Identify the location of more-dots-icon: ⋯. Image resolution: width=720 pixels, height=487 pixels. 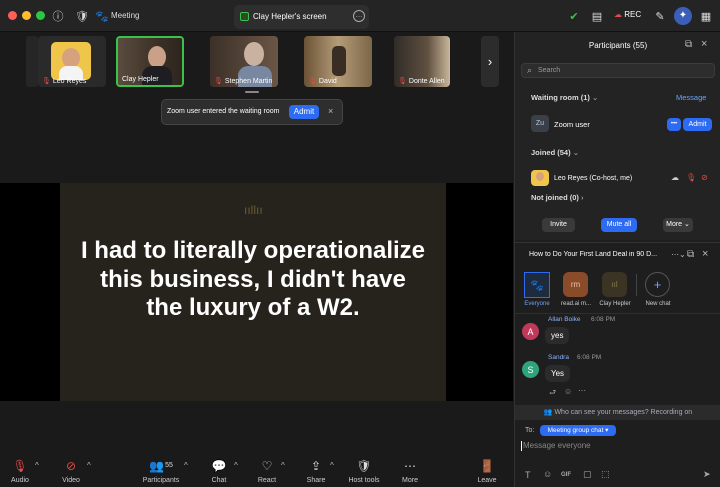
(410, 465).